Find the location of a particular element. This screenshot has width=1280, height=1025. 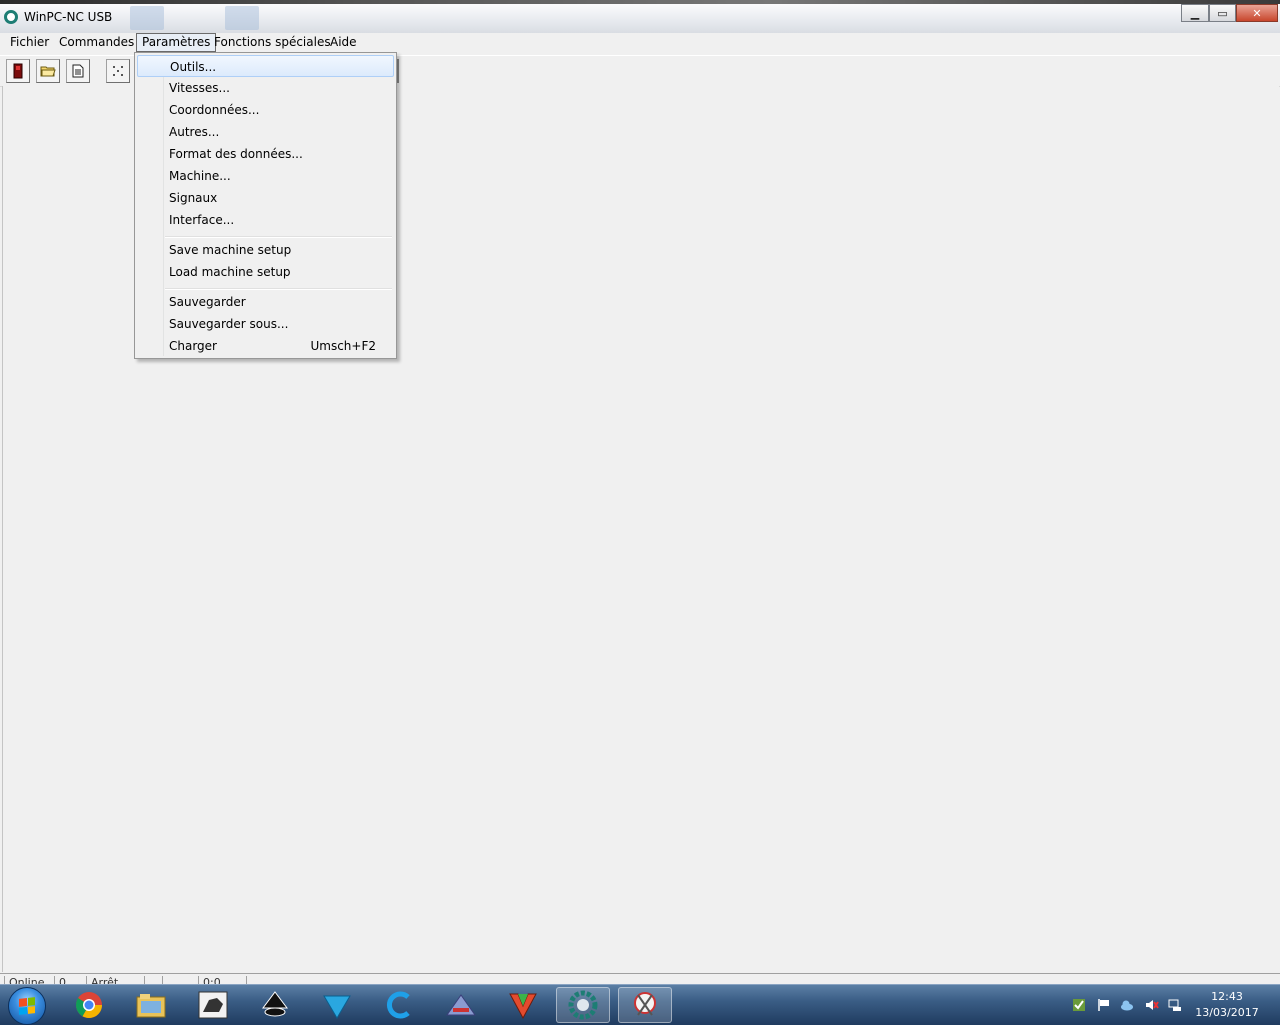

scissors-app-icon is located at coordinates (645, 1004).